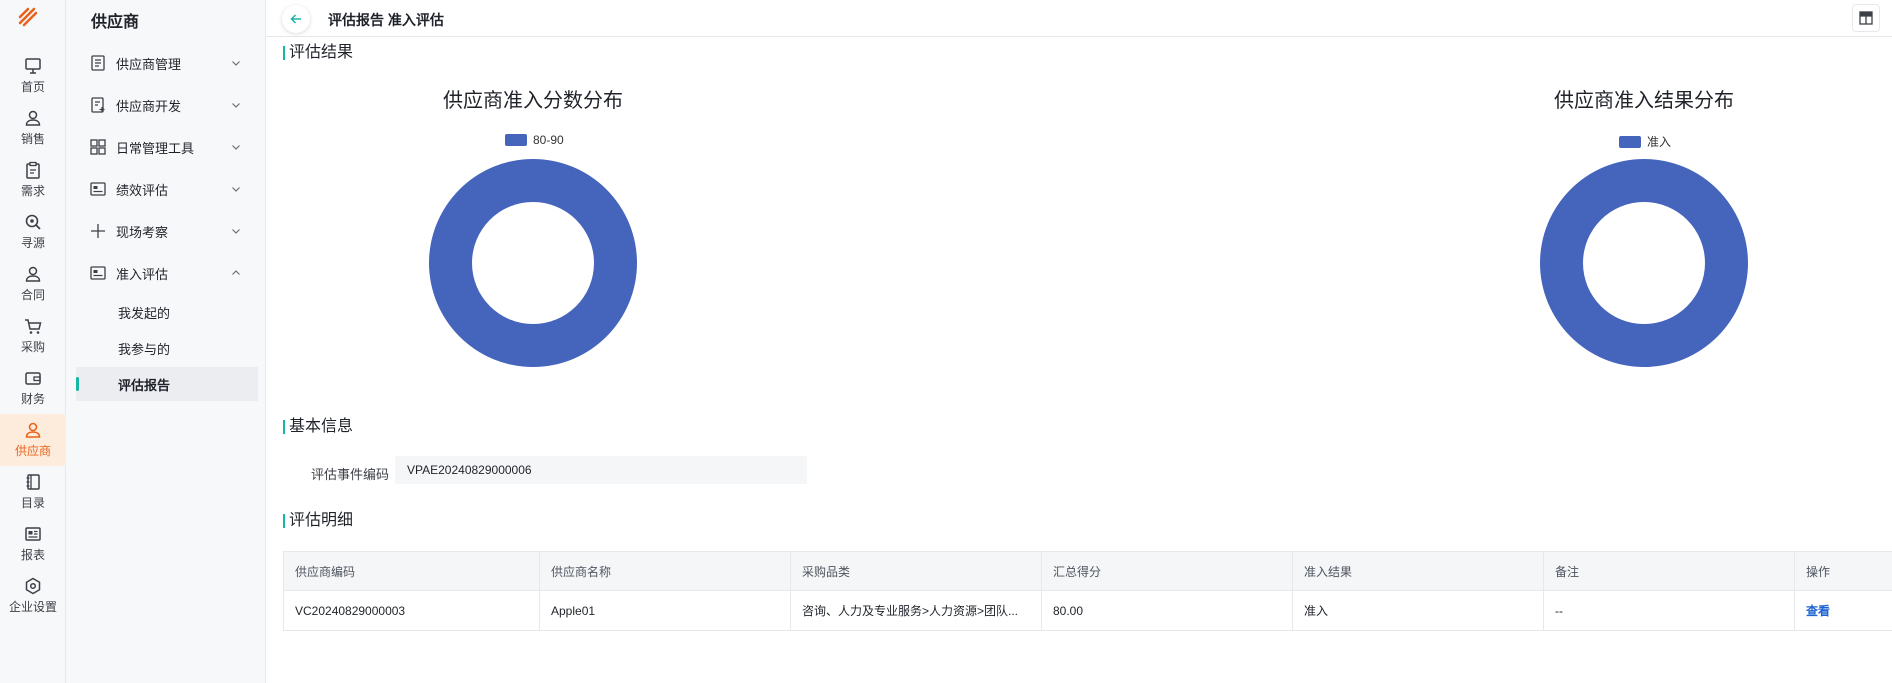 The image size is (1892, 683). What do you see at coordinates (98, 105) in the screenshot?
I see `document-add-icon` at bounding box center [98, 105].